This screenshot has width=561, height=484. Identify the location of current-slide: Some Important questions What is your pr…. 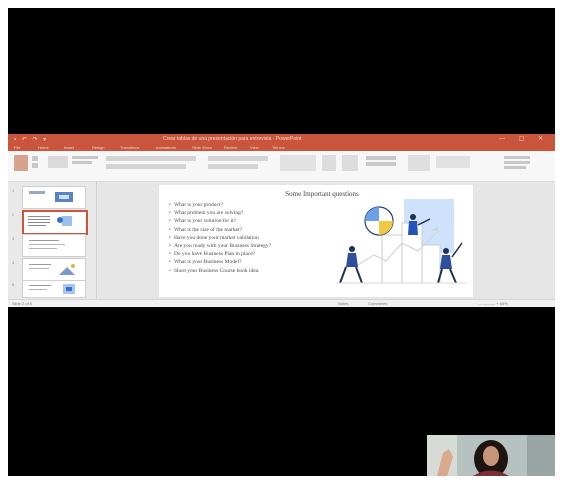
(316, 241).